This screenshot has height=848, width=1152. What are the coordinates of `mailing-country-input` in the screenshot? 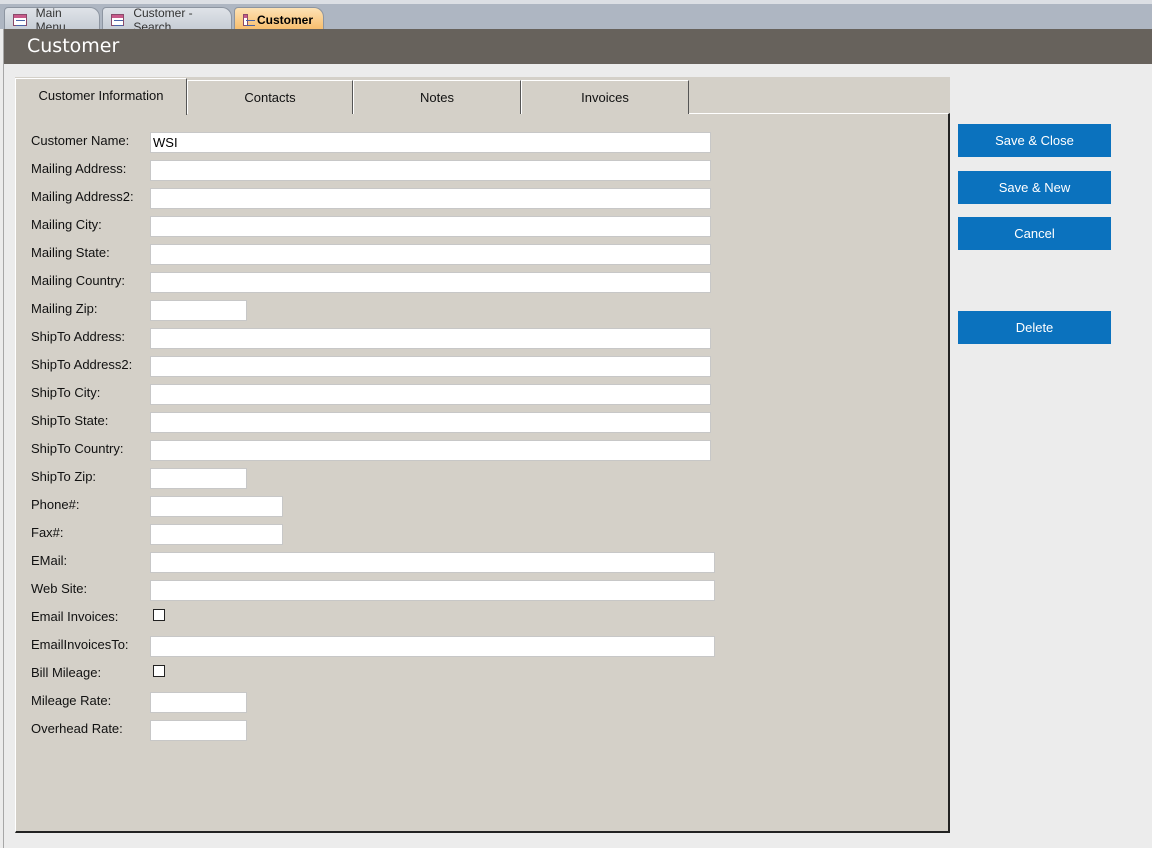 It's located at (430, 282).